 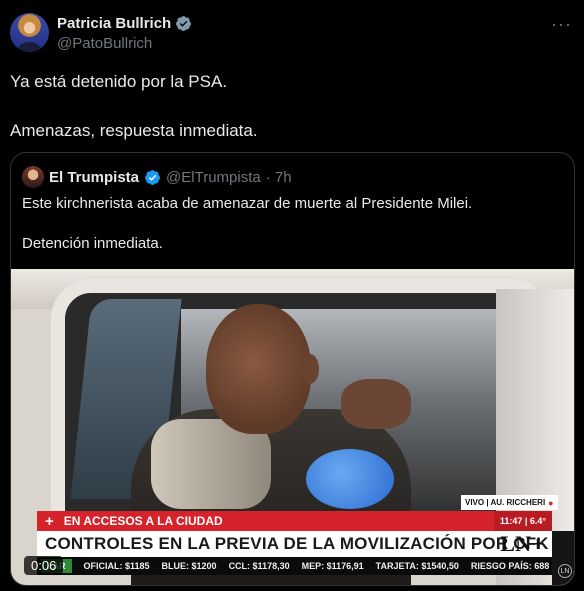 What do you see at coordinates (94, 177) in the screenshot?
I see `quoted-author-display-name: El Trumpista` at bounding box center [94, 177].